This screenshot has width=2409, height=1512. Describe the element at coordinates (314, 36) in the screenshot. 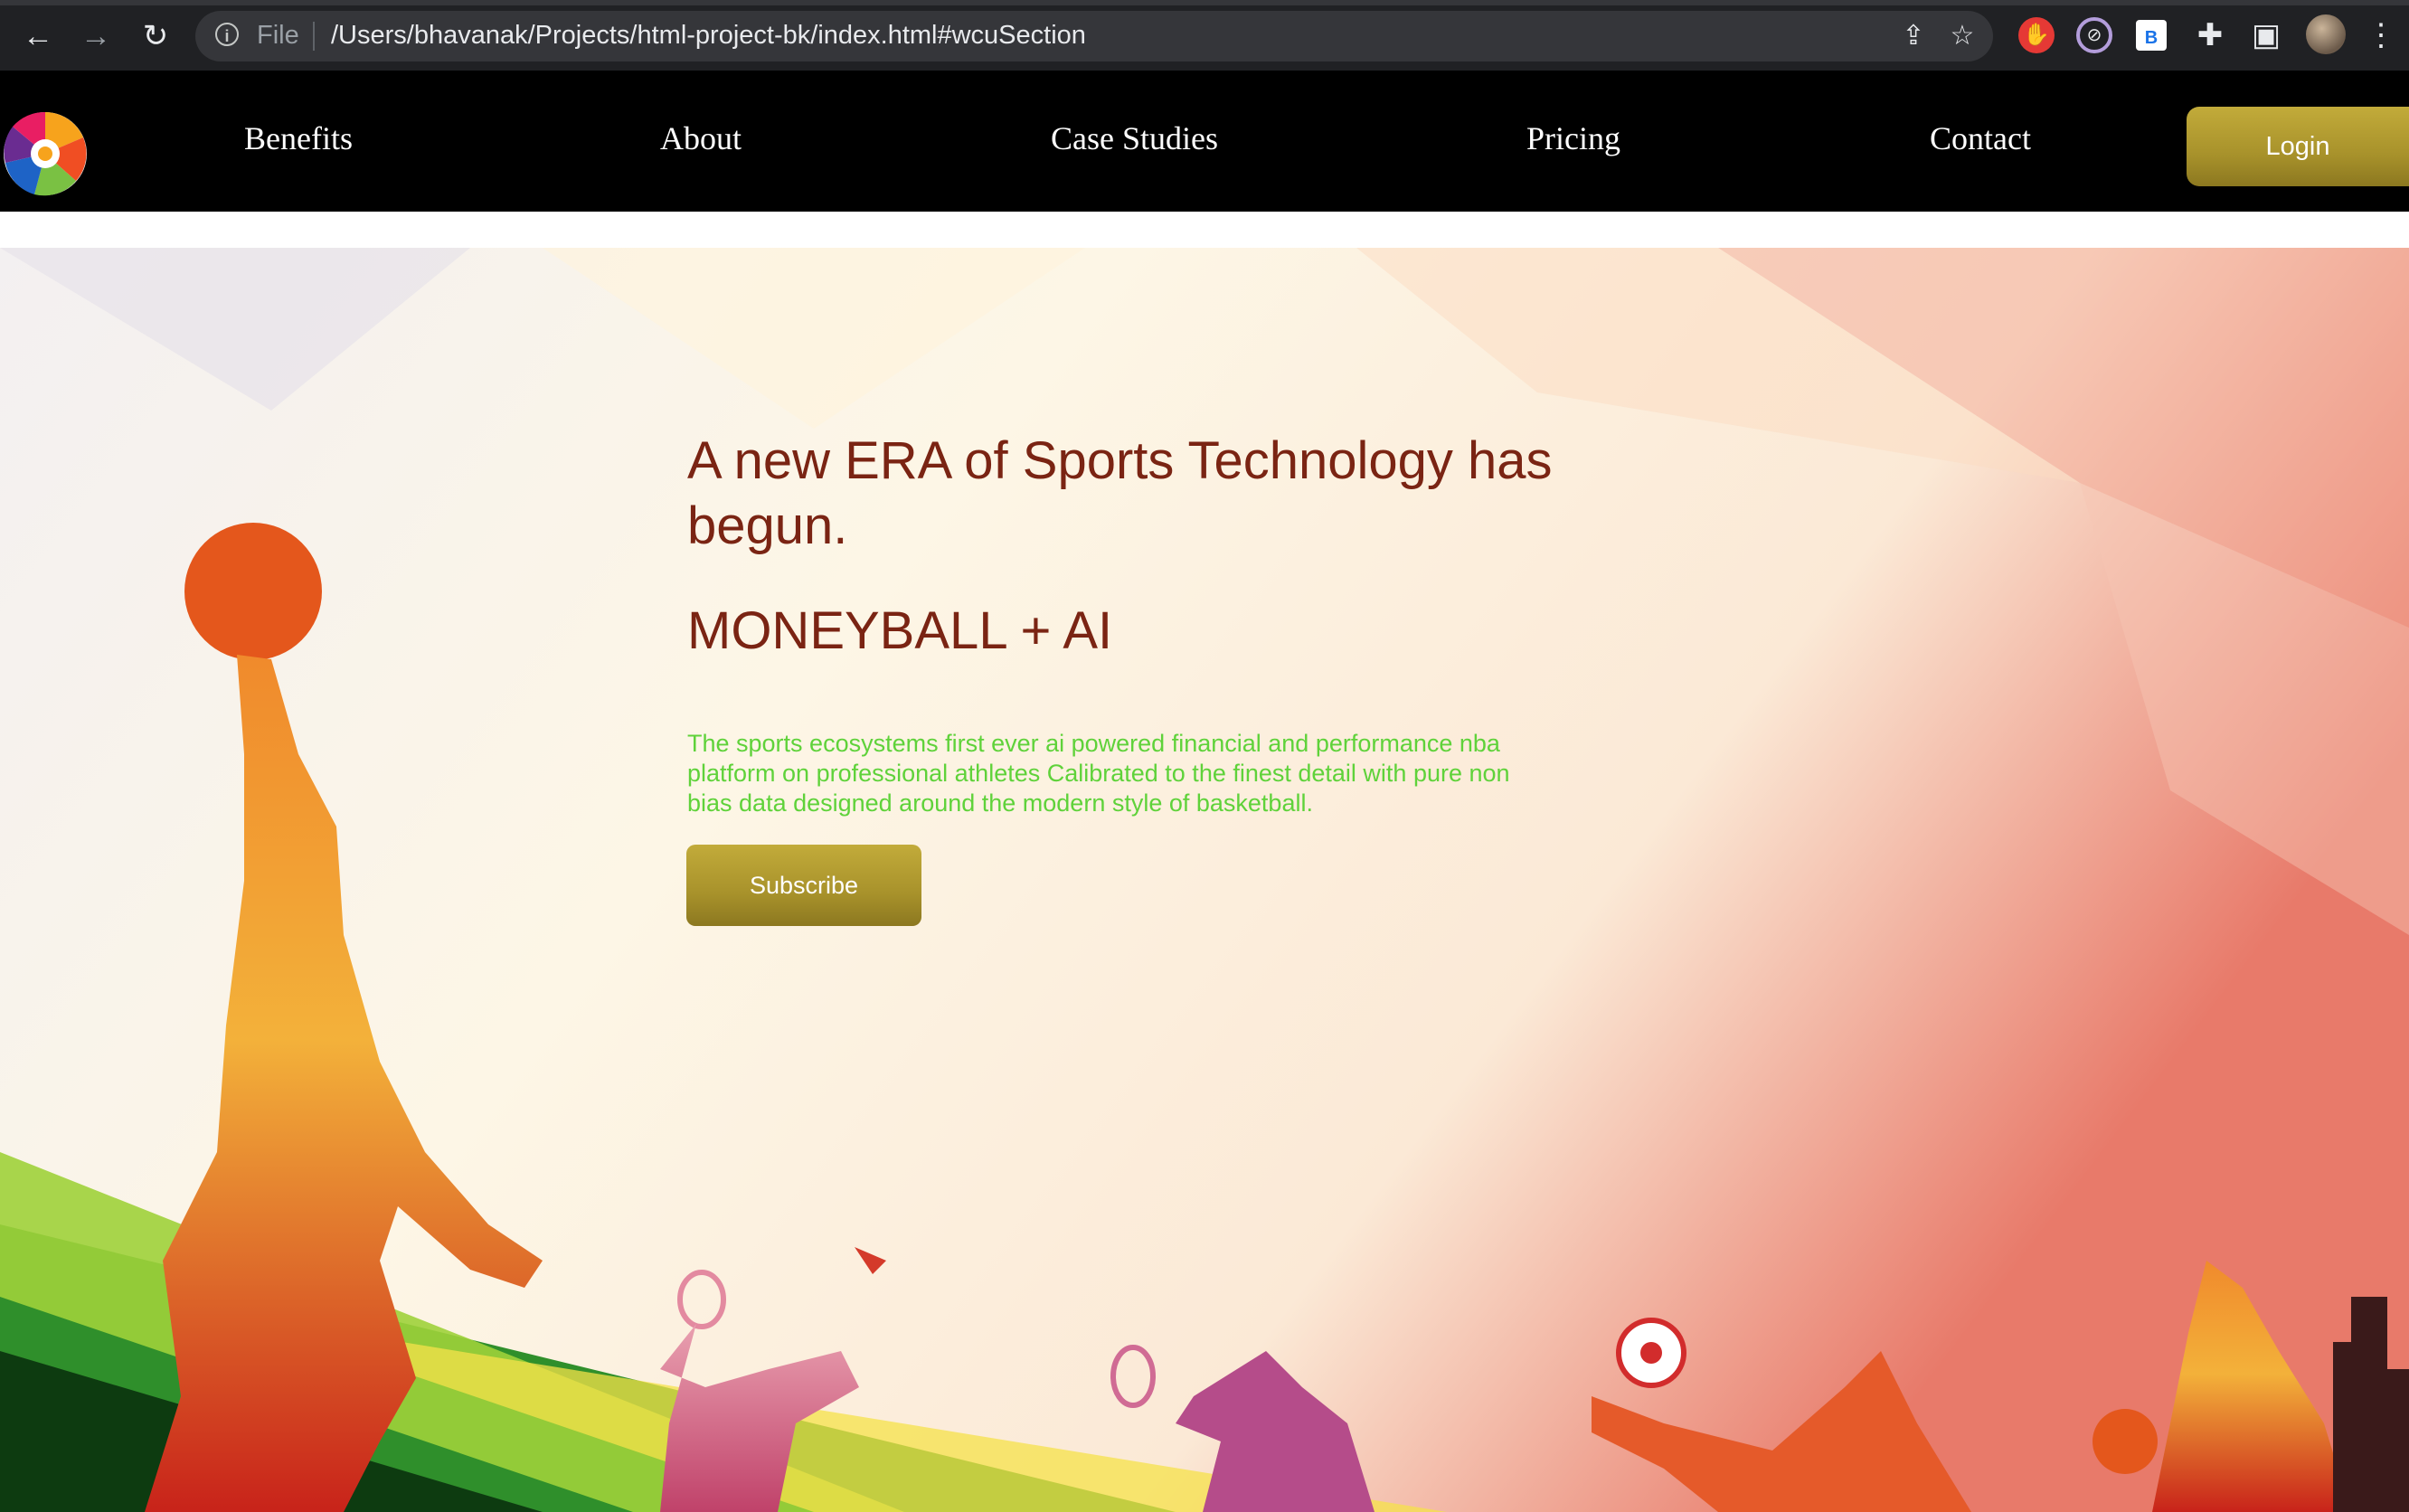

I see `address-separator` at that location.